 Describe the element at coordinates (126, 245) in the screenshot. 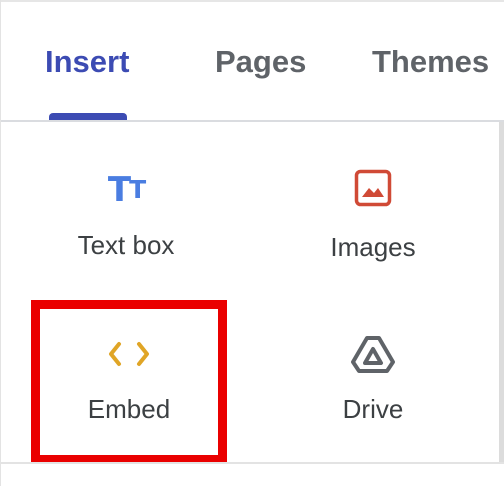

I see `text-box-label: Text box` at that location.